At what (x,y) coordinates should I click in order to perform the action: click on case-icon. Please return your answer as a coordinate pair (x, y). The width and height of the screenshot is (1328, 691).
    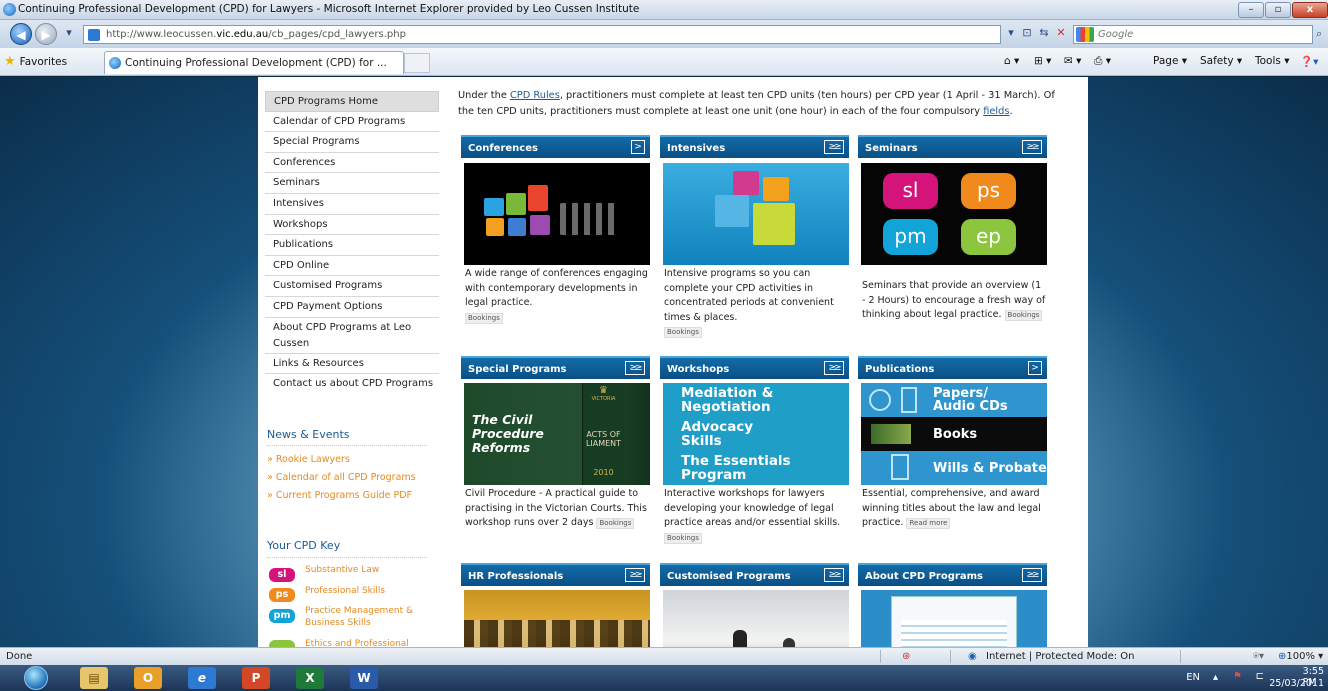
    Looking at the image, I should click on (909, 400).